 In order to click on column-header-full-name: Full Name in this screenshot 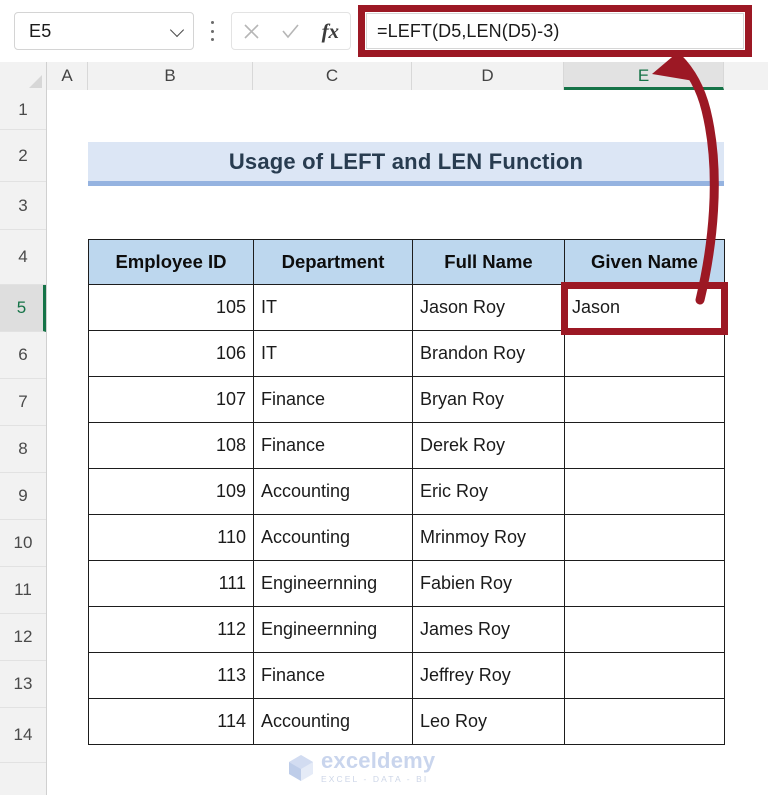, I will do `click(488, 262)`.